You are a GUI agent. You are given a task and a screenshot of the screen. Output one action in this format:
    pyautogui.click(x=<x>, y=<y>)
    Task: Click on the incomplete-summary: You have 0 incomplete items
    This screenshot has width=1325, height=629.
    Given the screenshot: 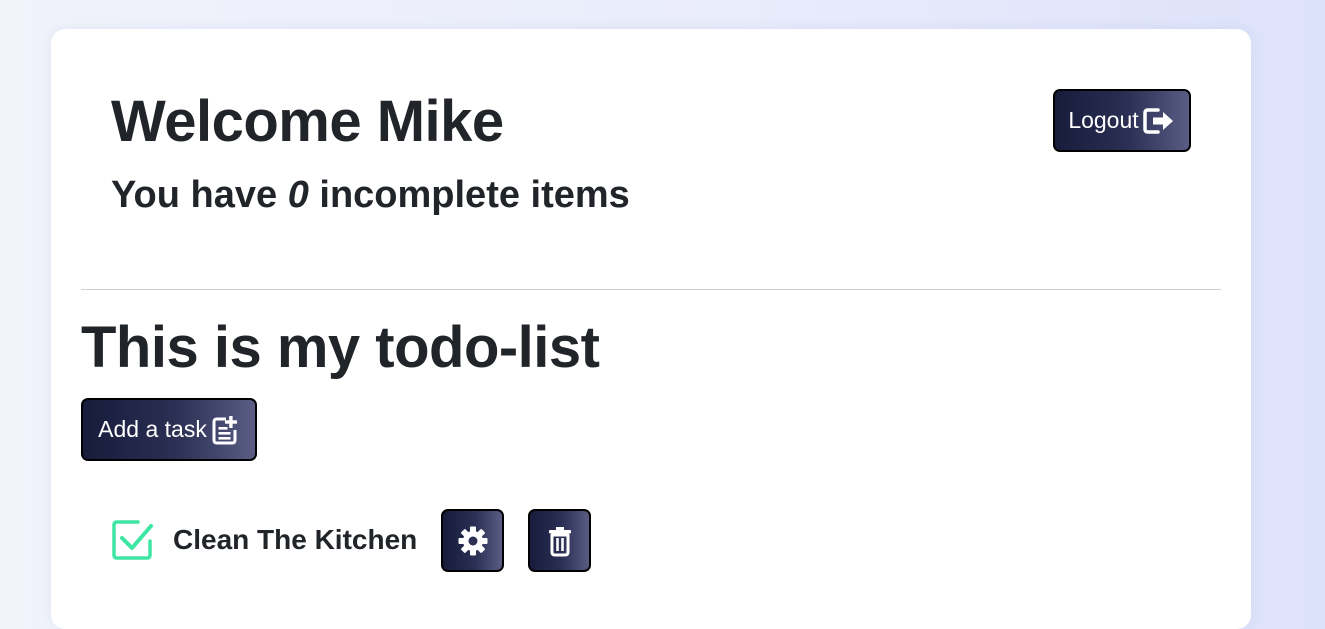 What is the action you would take?
    pyautogui.click(x=370, y=195)
    